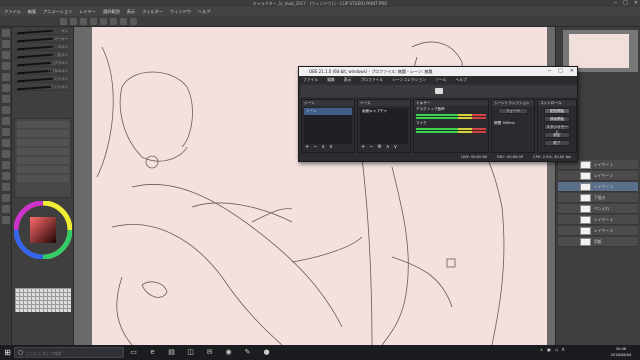 This screenshot has width=640, height=360. Describe the element at coordinates (42, 72) in the screenshot. I see `brush-preset: リアルGペン` at that location.